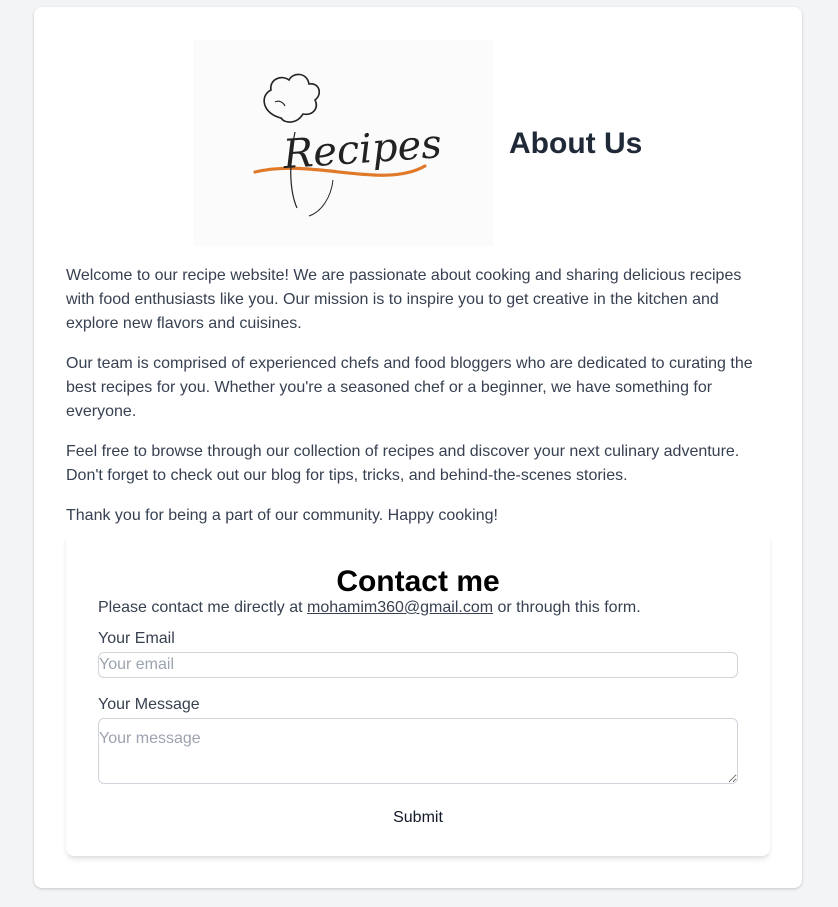 The image size is (838, 907). I want to click on email-label: Your Email, so click(136, 638).